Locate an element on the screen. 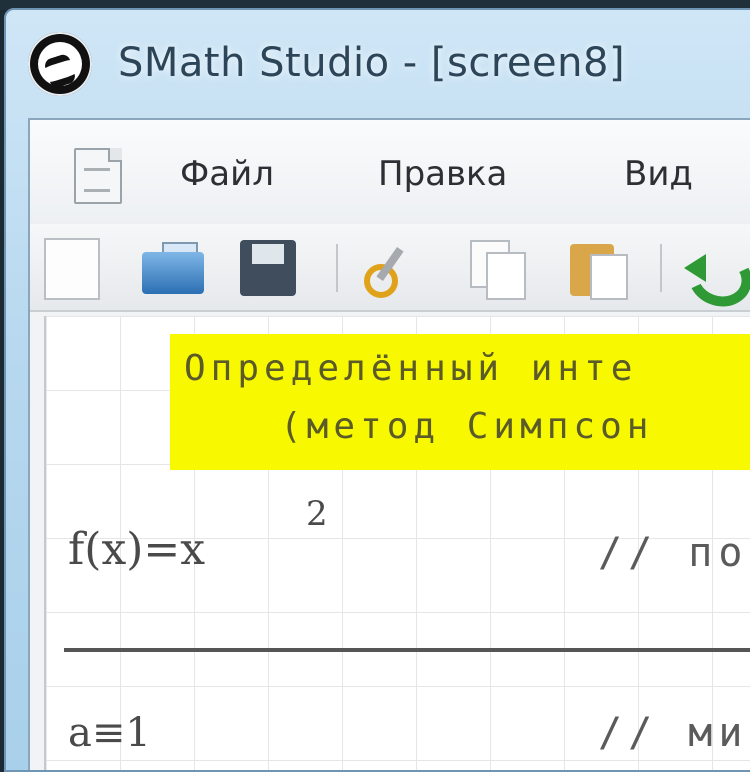  window-title: SMath Studio - [screen8] is located at coordinates (372, 63).